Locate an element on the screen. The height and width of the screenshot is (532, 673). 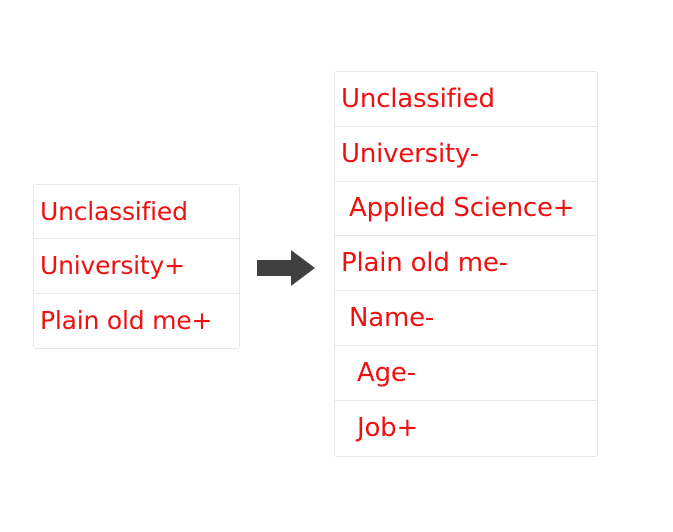
tree-node-label: Name- is located at coordinates (392, 318).